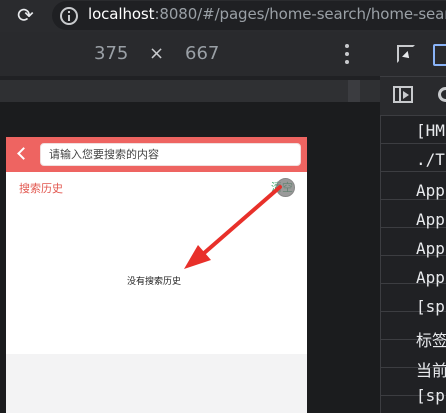 The image size is (446, 413). Describe the element at coordinates (431, 370) in the screenshot. I see `console-message: 当前` at that location.